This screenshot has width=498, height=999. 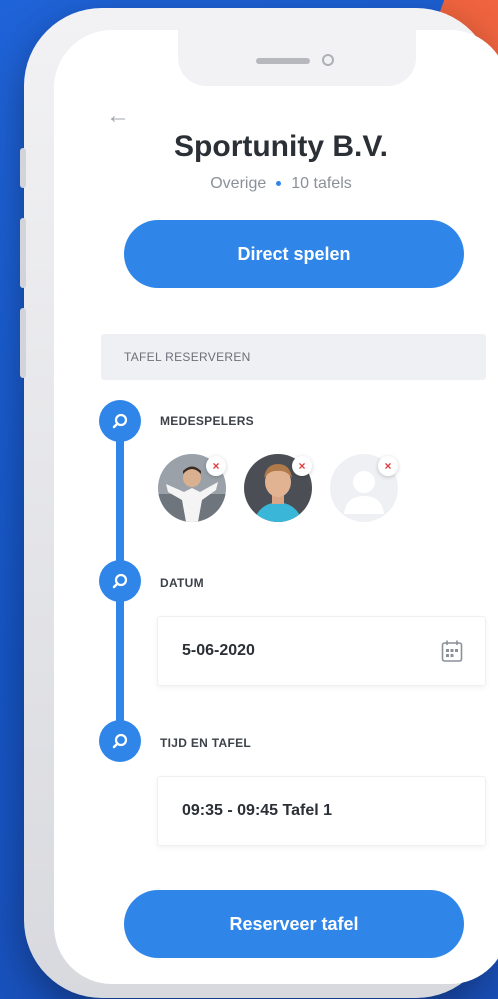 What do you see at coordinates (238, 183) in the screenshot?
I see `venue-category: Overige` at bounding box center [238, 183].